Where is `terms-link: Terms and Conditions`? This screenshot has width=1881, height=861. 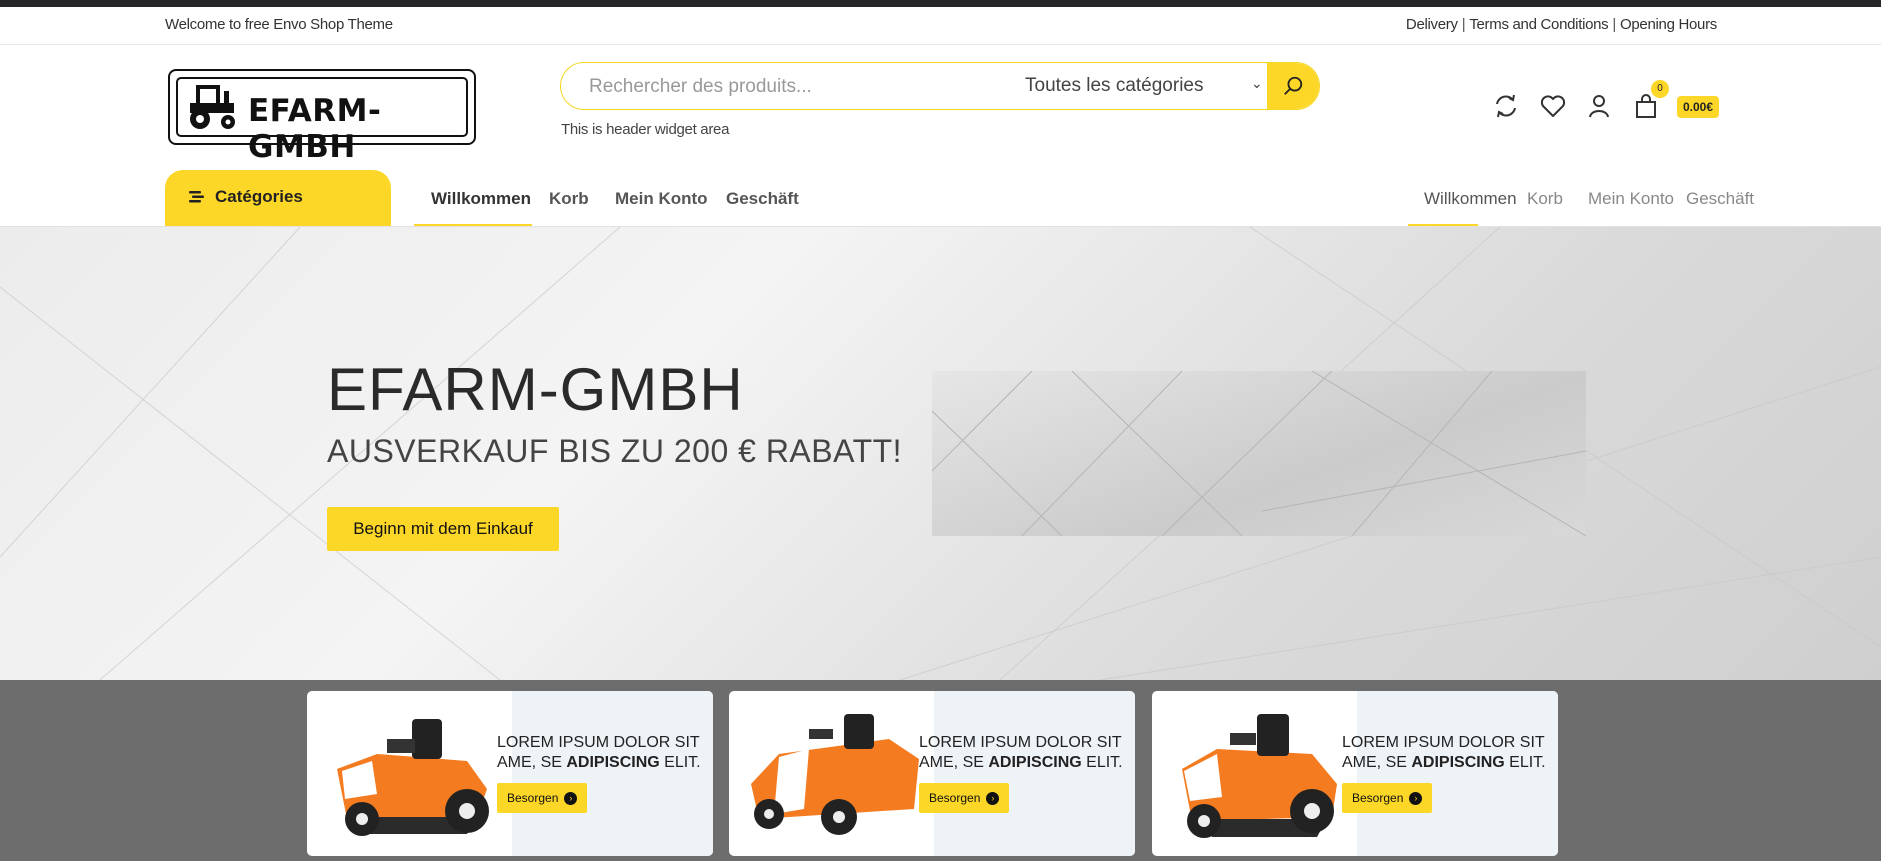
terms-link: Terms and Conditions is located at coordinates (1538, 24).